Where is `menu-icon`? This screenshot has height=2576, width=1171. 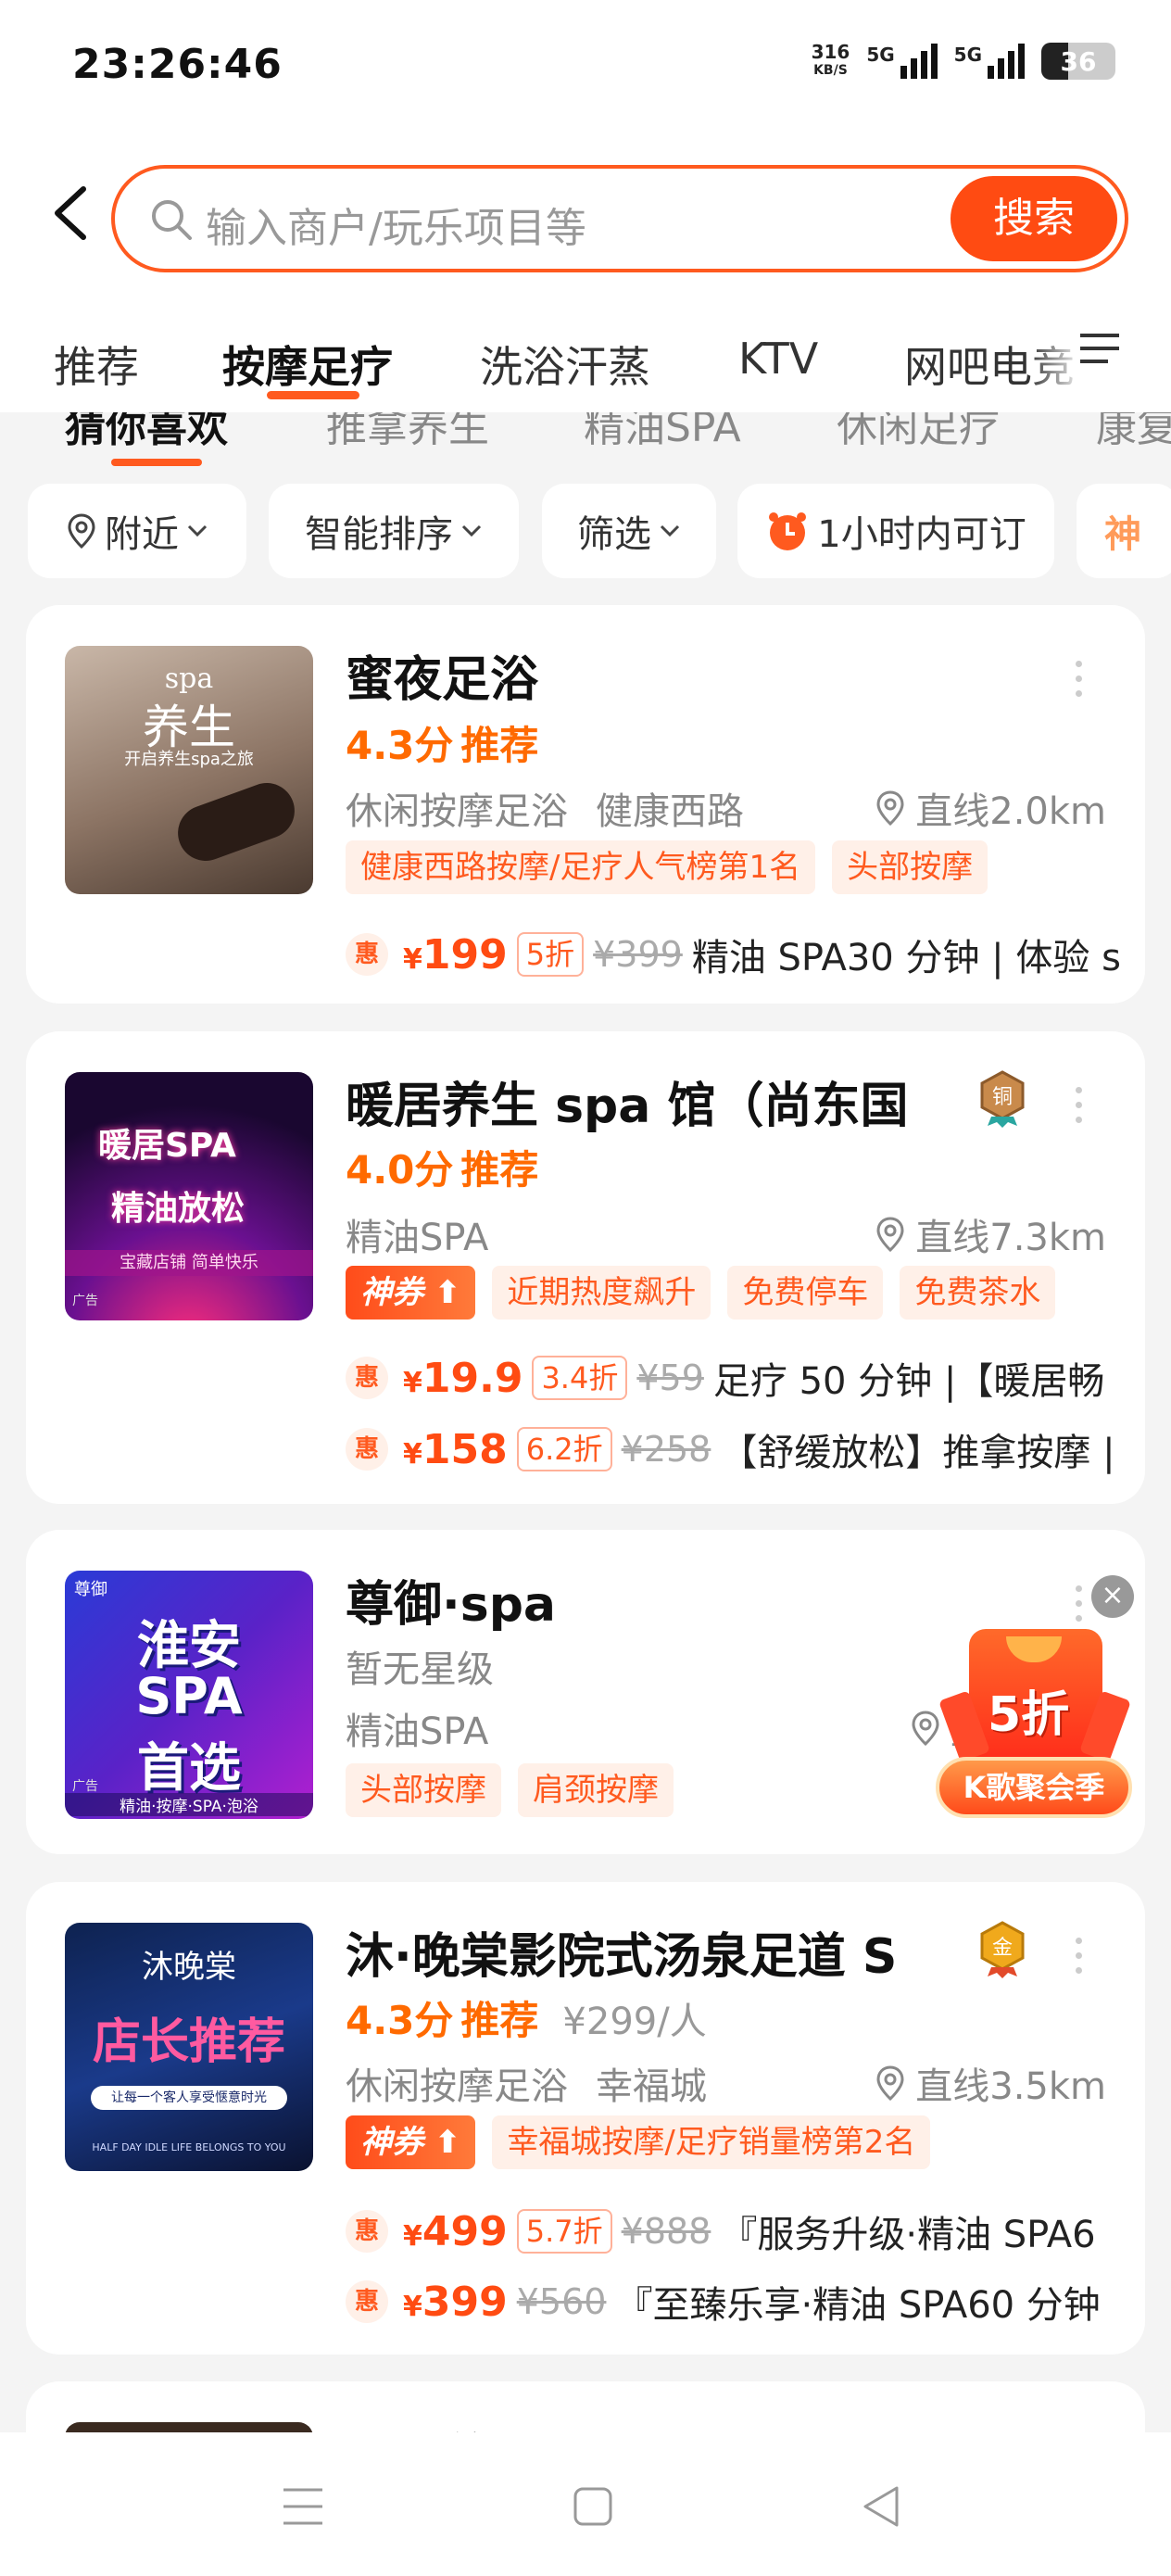 menu-icon is located at coordinates (1100, 351).